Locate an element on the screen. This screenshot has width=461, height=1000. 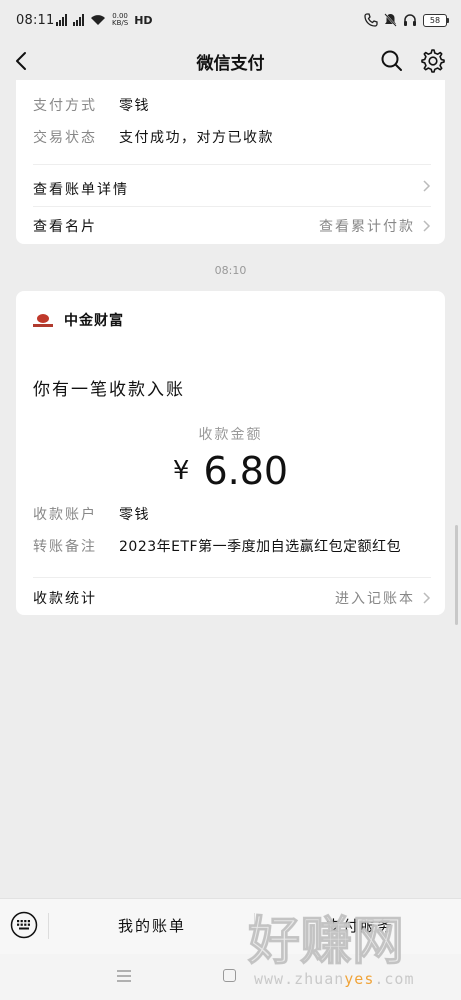
tab-my-bills: 我的账单 is located at coordinates (152, 925).